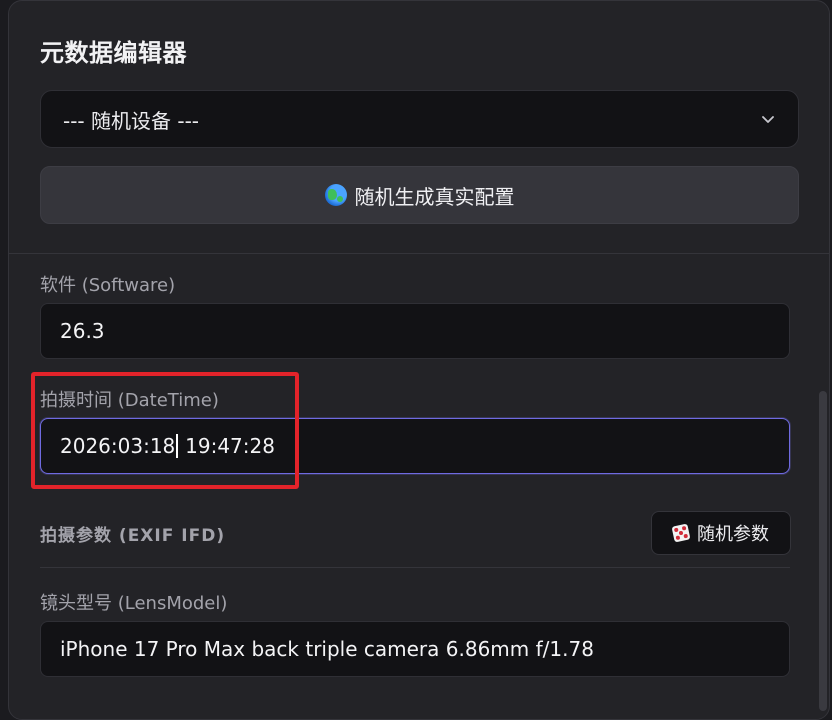 The image size is (832, 720). What do you see at coordinates (415, 446) in the screenshot?
I see `datetime-input: 2026:03:18 19:47:28` at bounding box center [415, 446].